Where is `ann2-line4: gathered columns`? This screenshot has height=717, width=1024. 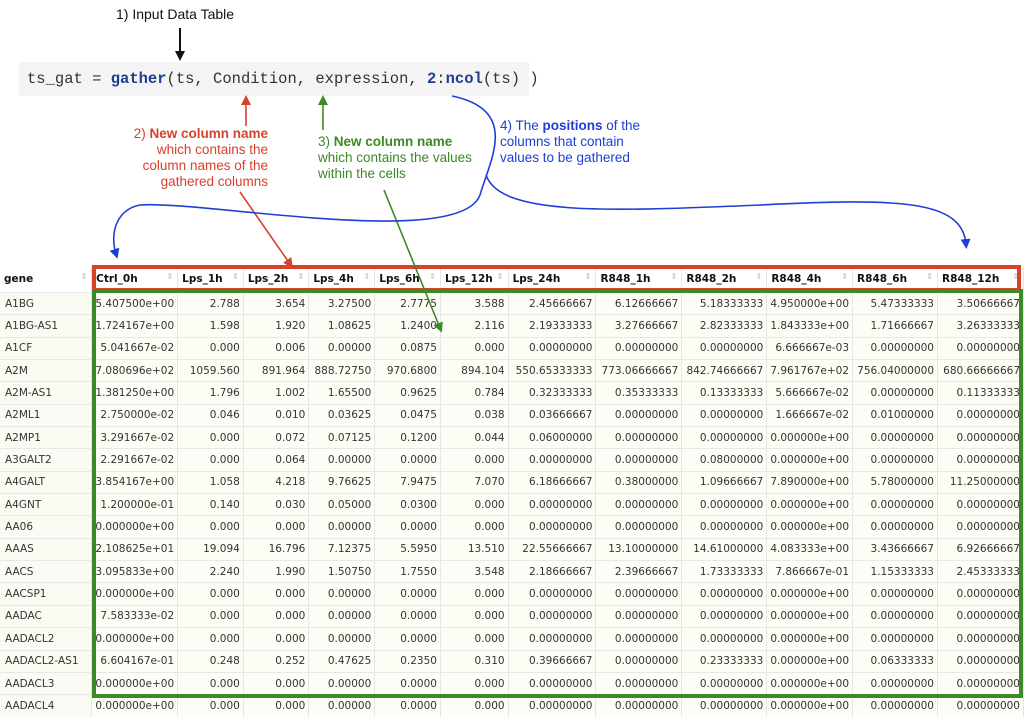
ann2-line4: gathered columns is located at coordinates (214, 181).